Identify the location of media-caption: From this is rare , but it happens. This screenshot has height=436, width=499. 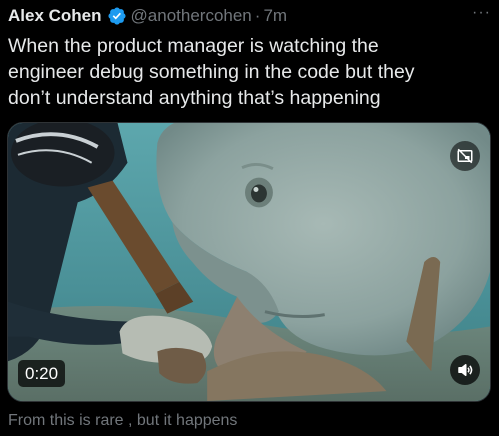
(123, 420).